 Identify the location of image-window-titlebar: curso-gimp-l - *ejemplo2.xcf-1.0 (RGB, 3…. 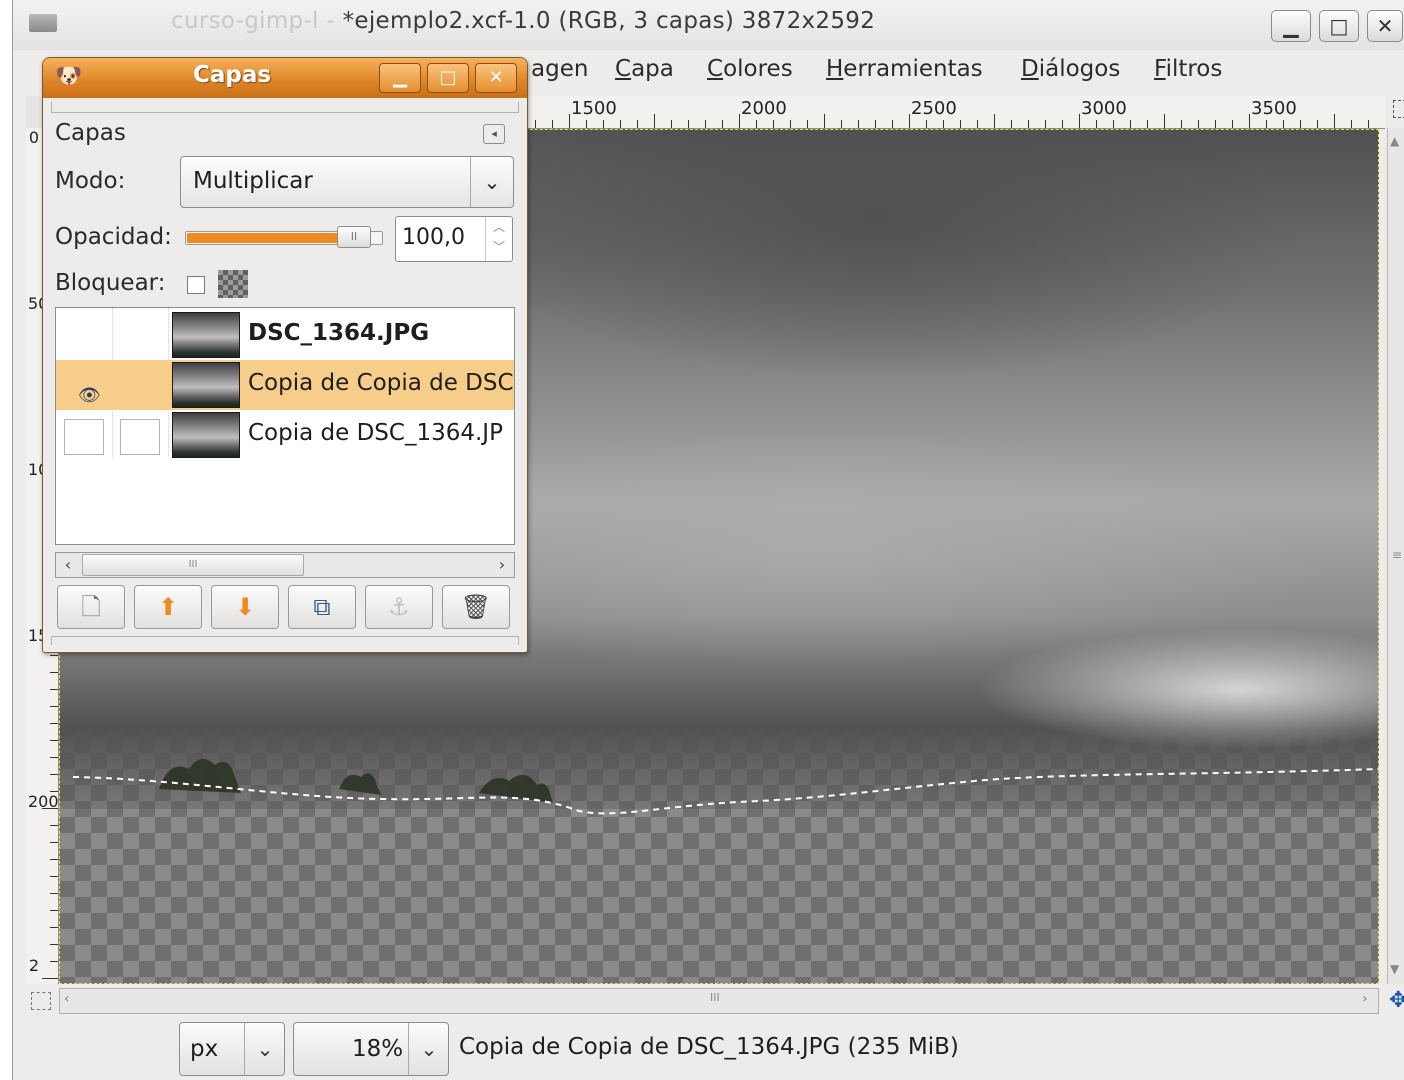
(708, 25).